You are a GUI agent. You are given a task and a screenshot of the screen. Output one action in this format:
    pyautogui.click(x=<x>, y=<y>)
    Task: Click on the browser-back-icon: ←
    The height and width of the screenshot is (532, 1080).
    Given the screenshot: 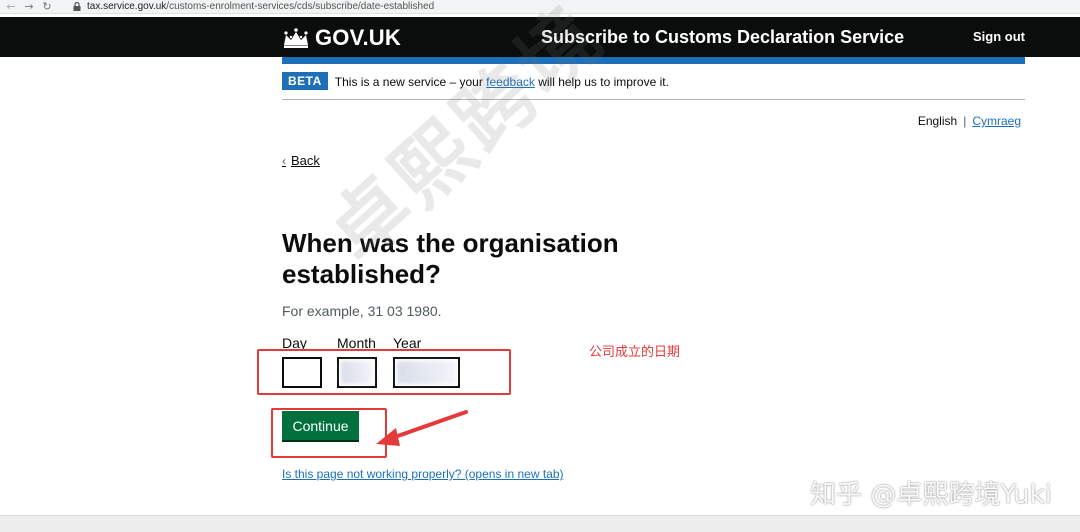 What is the action you would take?
    pyautogui.click(x=11, y=6)
    